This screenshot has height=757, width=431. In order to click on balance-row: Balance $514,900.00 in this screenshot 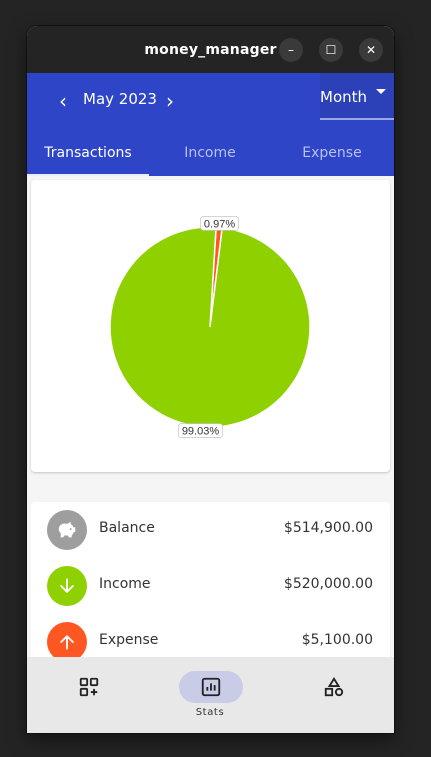, I will do `click(210, 530)`.